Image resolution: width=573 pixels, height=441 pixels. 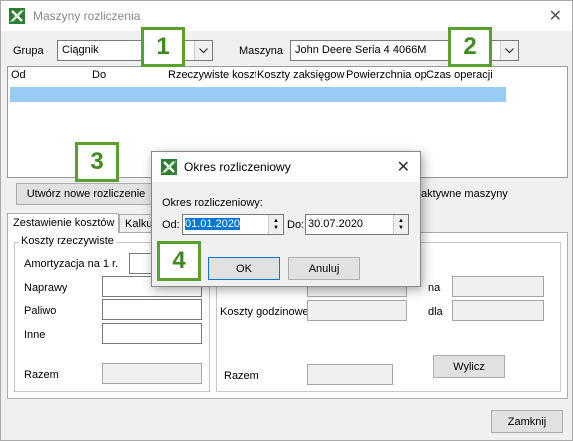 I want to click on from-label: Od:, so click(x=171, y=225).